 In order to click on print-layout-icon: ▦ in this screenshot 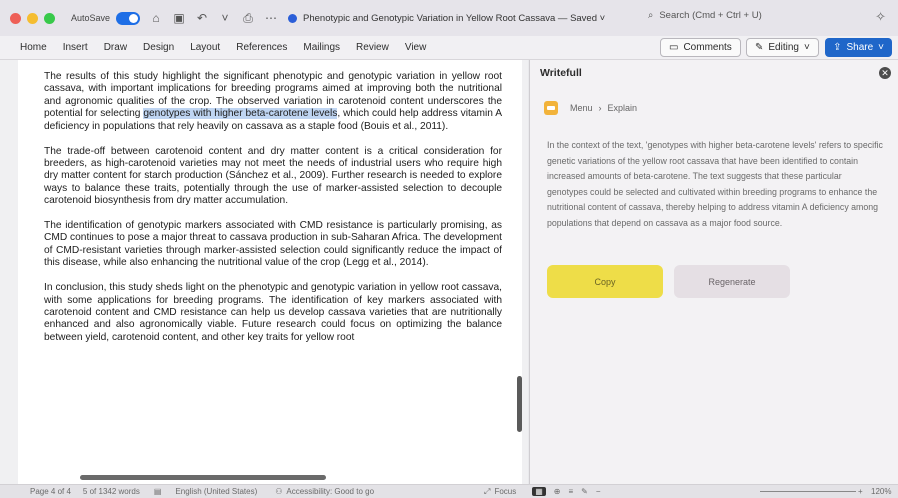, I will do `click(539, 491)`.